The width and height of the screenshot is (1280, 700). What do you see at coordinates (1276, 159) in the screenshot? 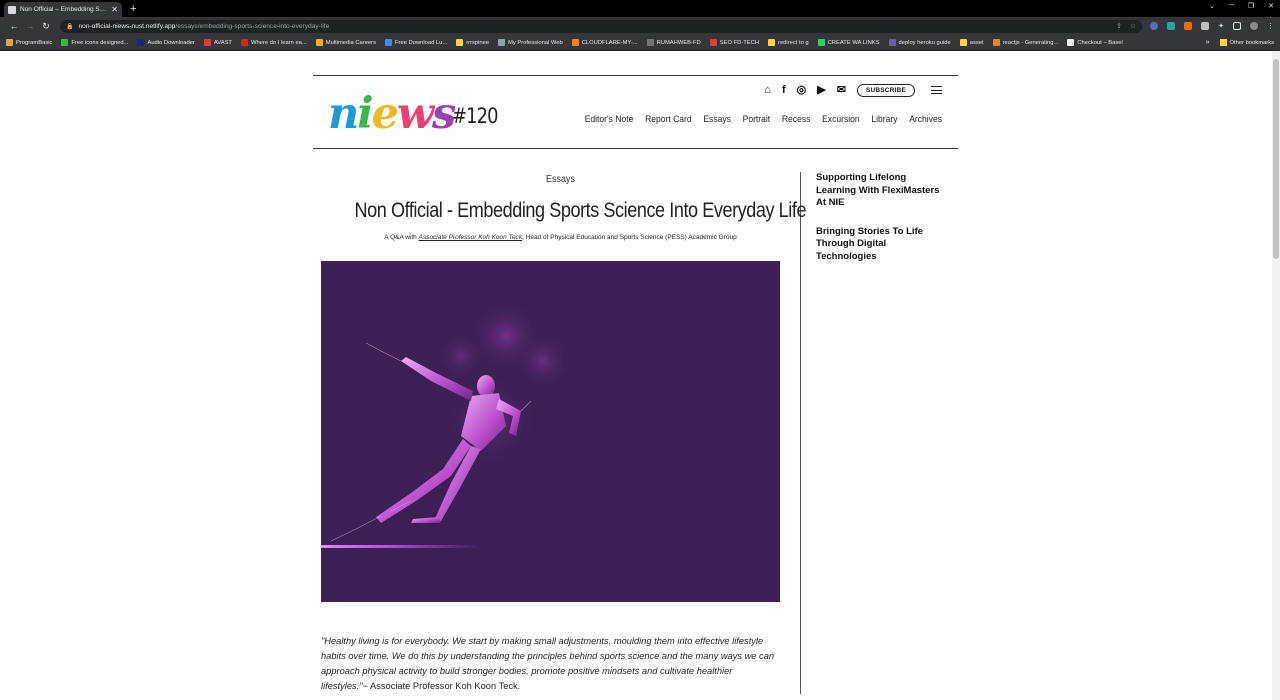
I see `scrollbar-thumb` at bounding box center [1276, 159].